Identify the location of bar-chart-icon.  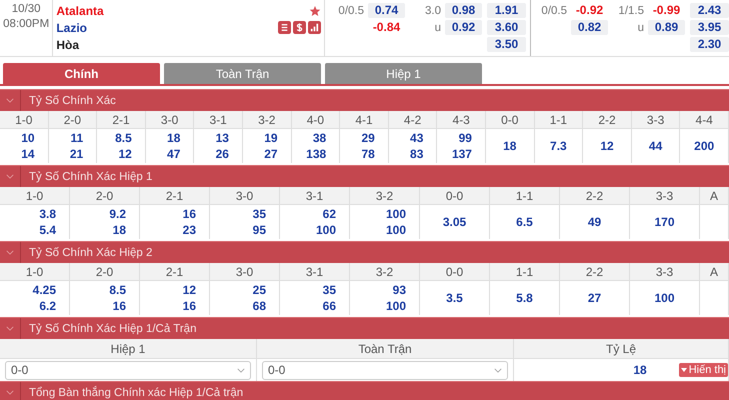
(314, 27).